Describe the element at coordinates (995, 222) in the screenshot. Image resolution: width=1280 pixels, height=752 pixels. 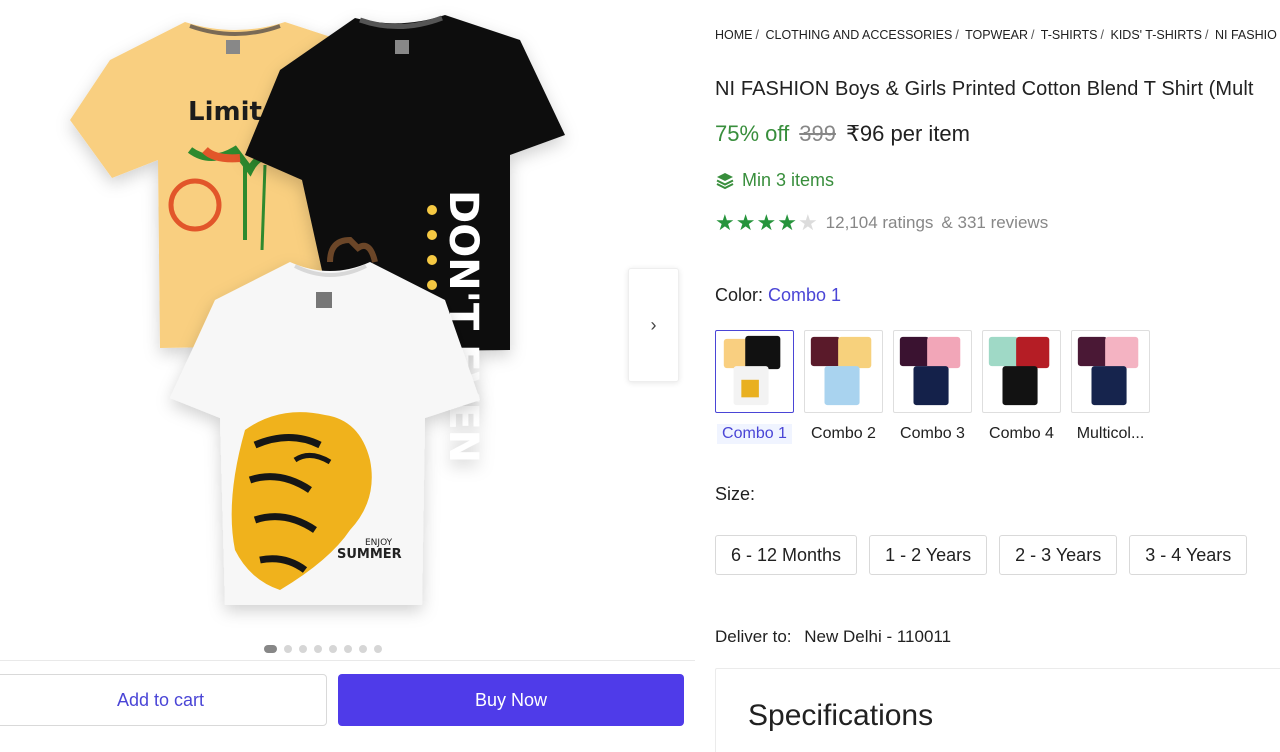
I see `reviews-count: & 331 reviews` at that location.